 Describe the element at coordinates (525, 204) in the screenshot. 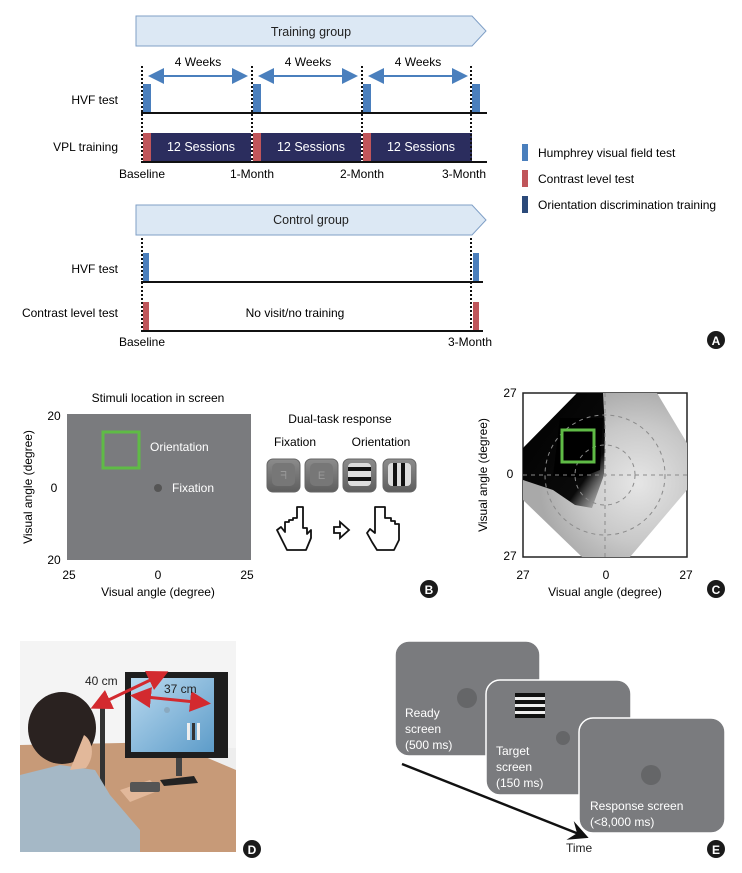

I see `legend-swatch-training` at that location.